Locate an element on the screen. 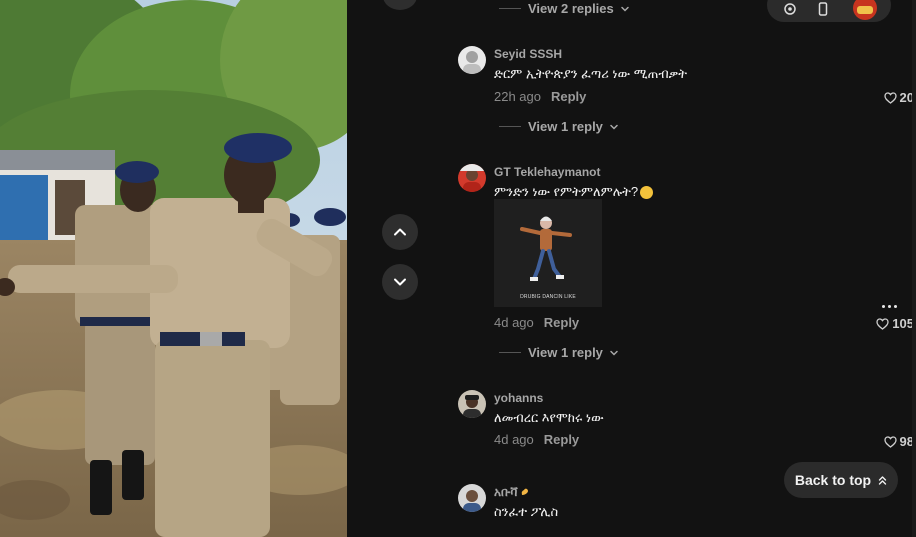 This screenshot has height=537, width=916. view-replies-link: View 2 replies is located at coordinates (564, 8).